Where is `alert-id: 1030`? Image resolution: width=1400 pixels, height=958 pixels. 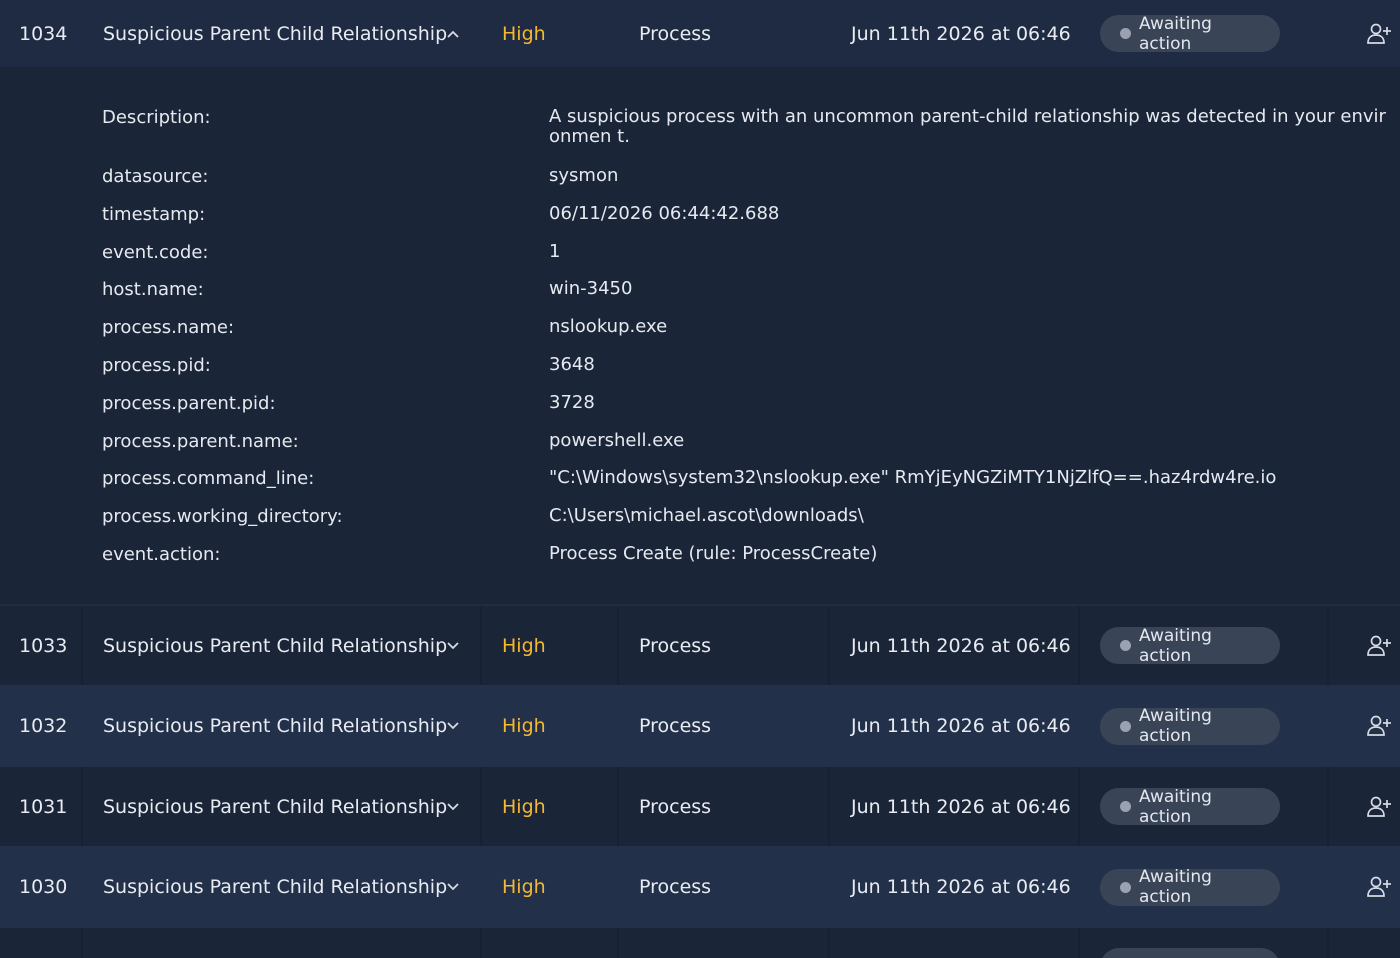
alert-id: 1030 is located at coordinates (43, 887).